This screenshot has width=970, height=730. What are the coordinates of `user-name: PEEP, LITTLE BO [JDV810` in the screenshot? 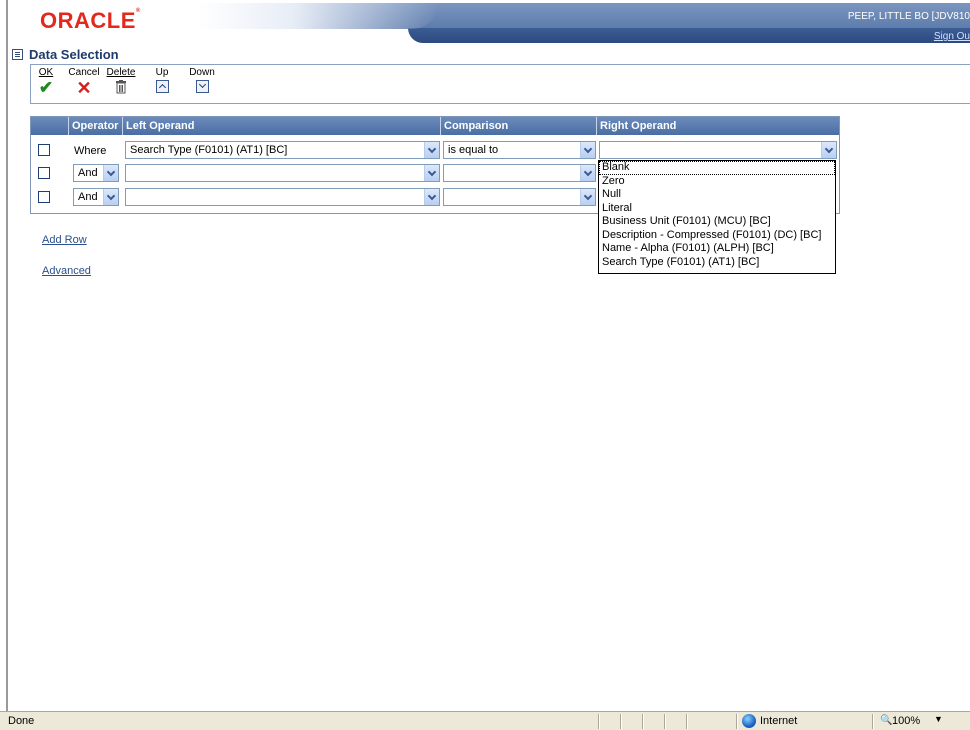 It's located at (908, 16).